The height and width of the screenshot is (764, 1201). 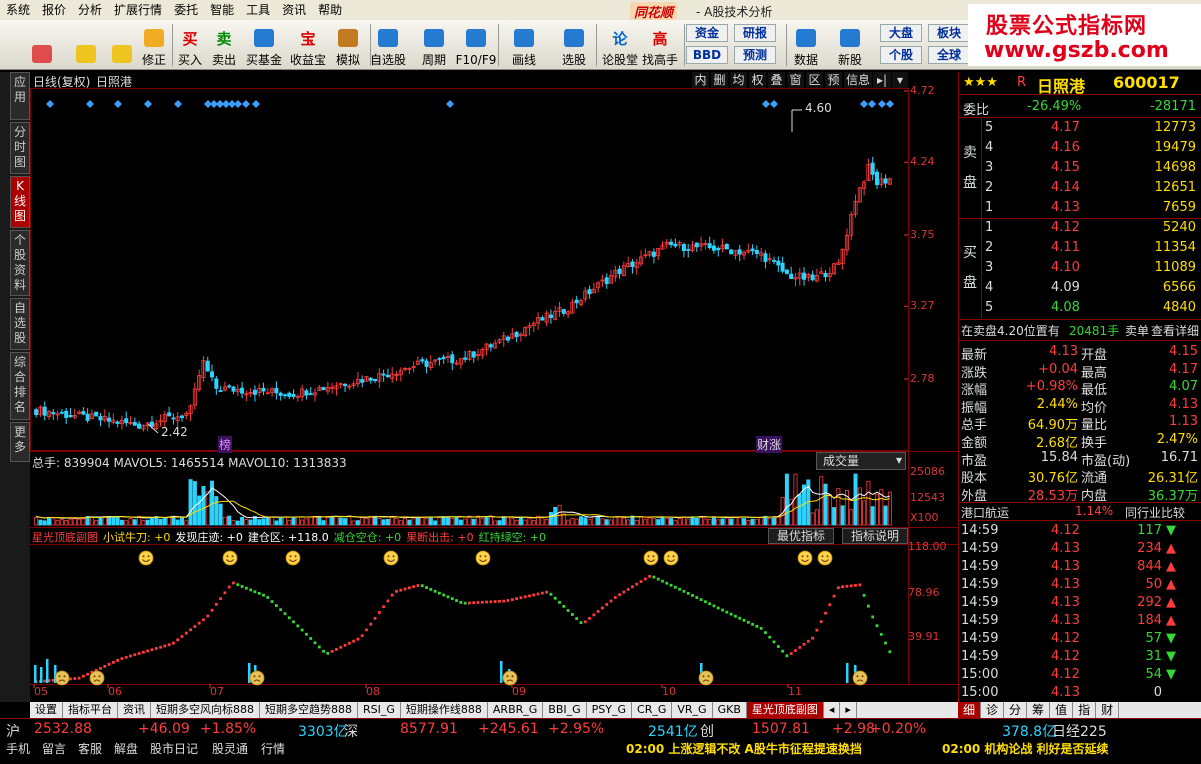 I want to click on indicator-tab: 资讯, so click(x=134, y=710).